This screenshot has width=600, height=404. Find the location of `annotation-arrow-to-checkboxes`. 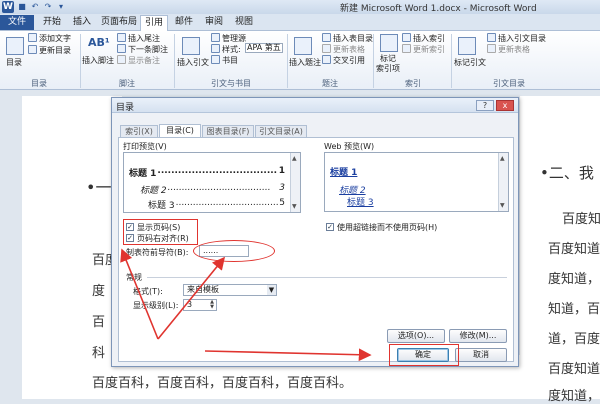

annotation-arrow-to-checkboxes is located at coordinates (139, 294).